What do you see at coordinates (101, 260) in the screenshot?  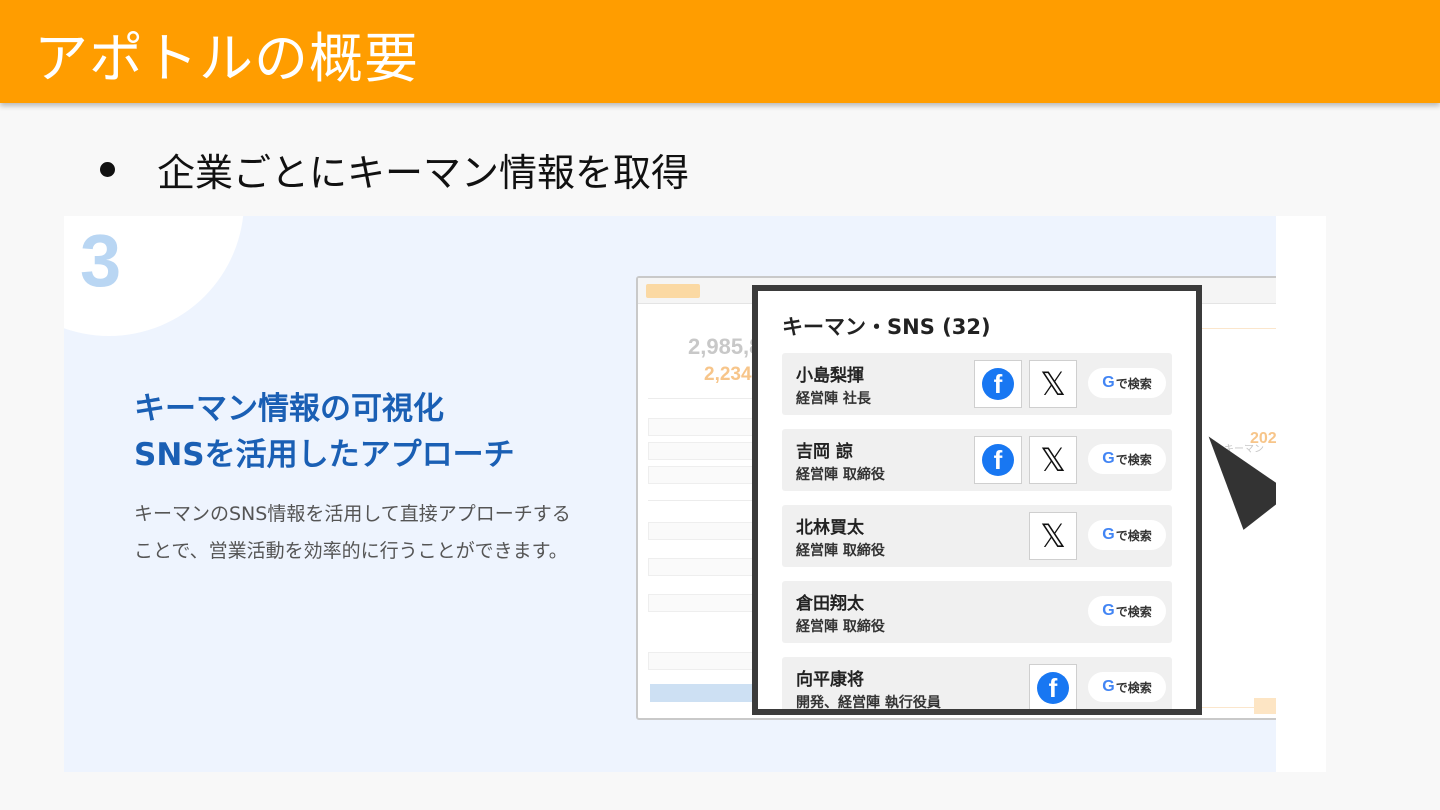 I see `step-number: 3` at bounding box center [101, 260].